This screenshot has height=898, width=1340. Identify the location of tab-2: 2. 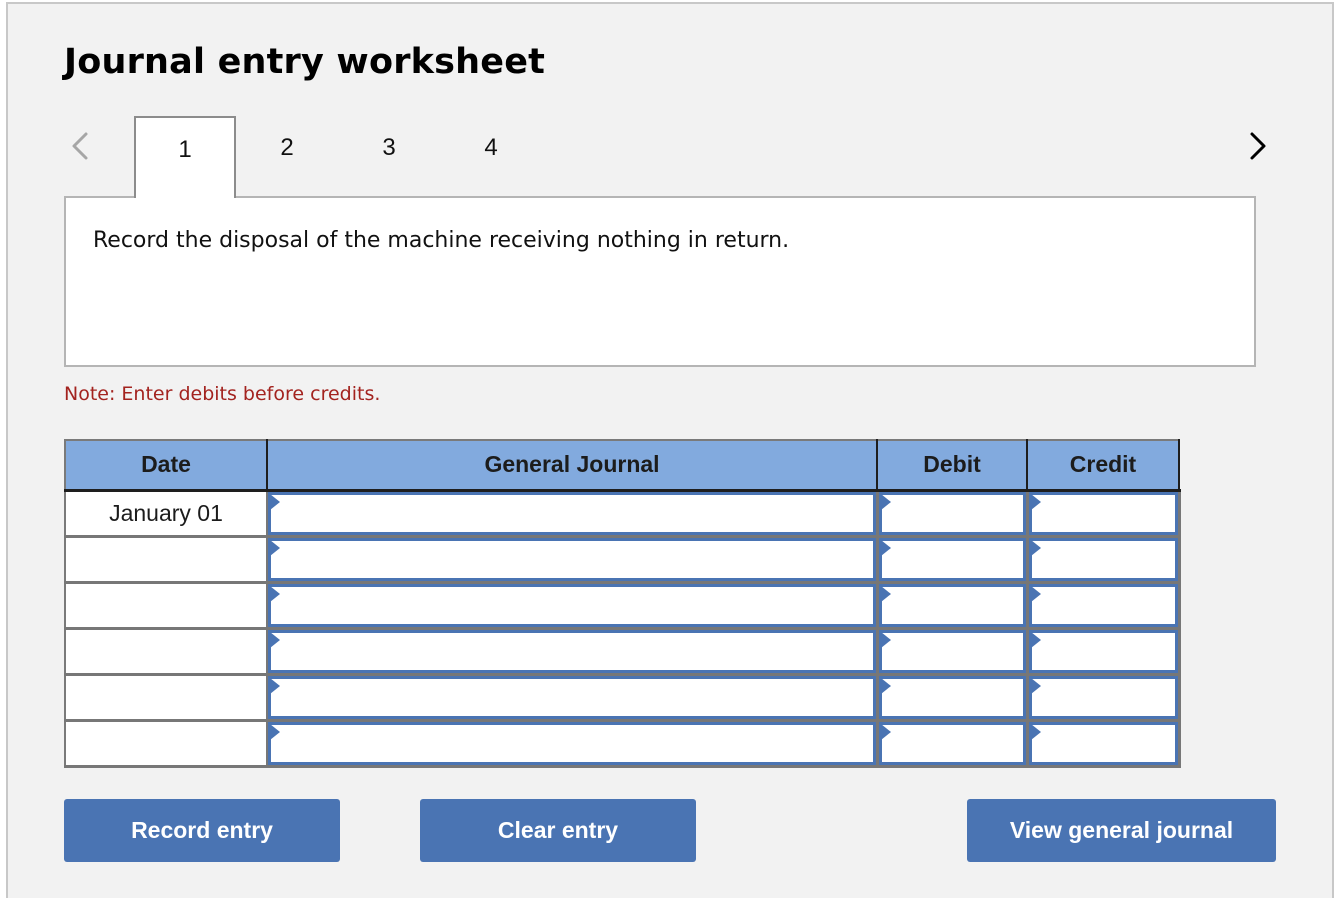
(287, 157).